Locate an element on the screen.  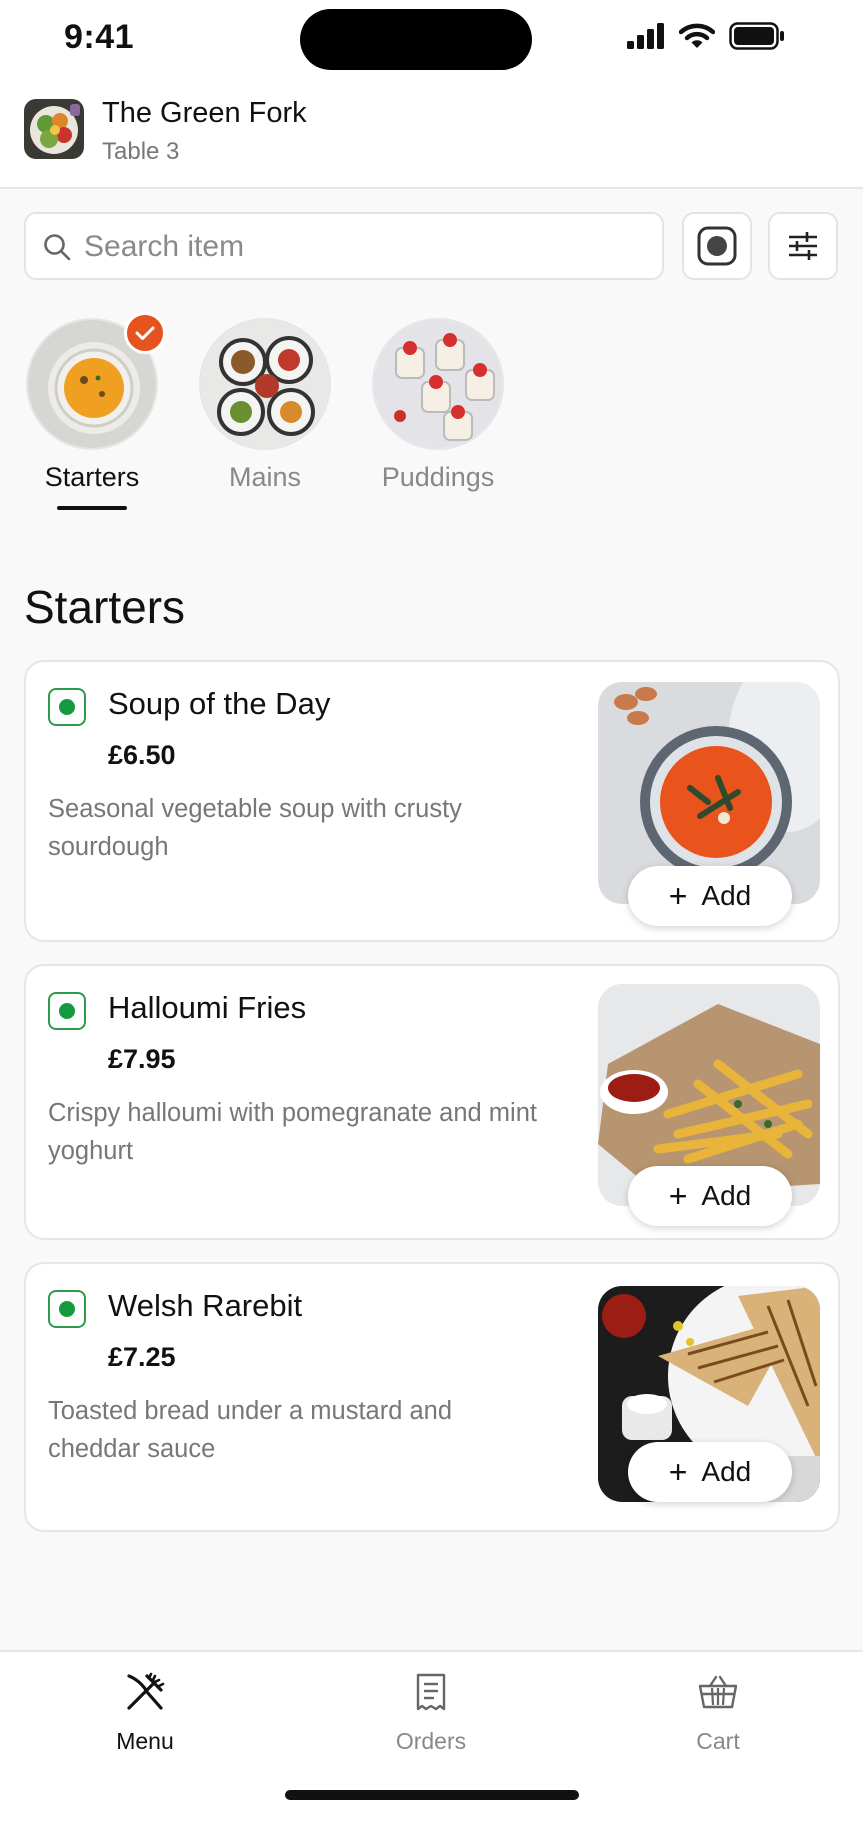
basket-icon is located at coordinates (718, 1692).